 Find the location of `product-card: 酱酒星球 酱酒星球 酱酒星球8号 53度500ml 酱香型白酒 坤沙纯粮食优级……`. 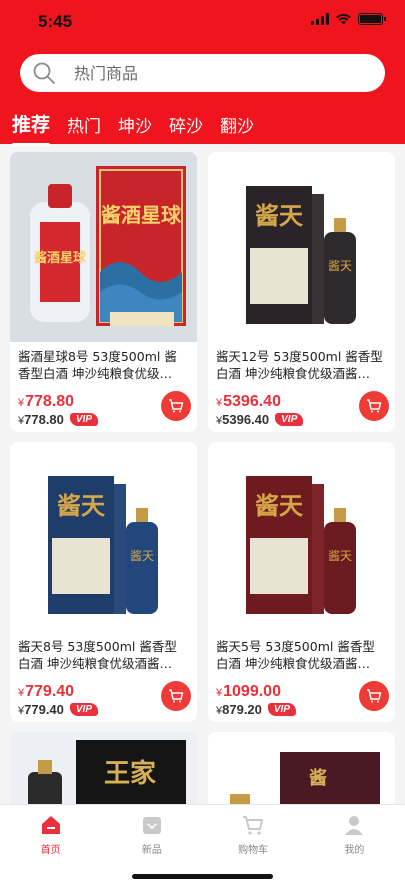

product-card: 酱酒星球 酱酒星球 酱酒星球8号 53度500ml 酱香型白酒 坤沙纯粮食优级…… is located at coordinates (103, 292).